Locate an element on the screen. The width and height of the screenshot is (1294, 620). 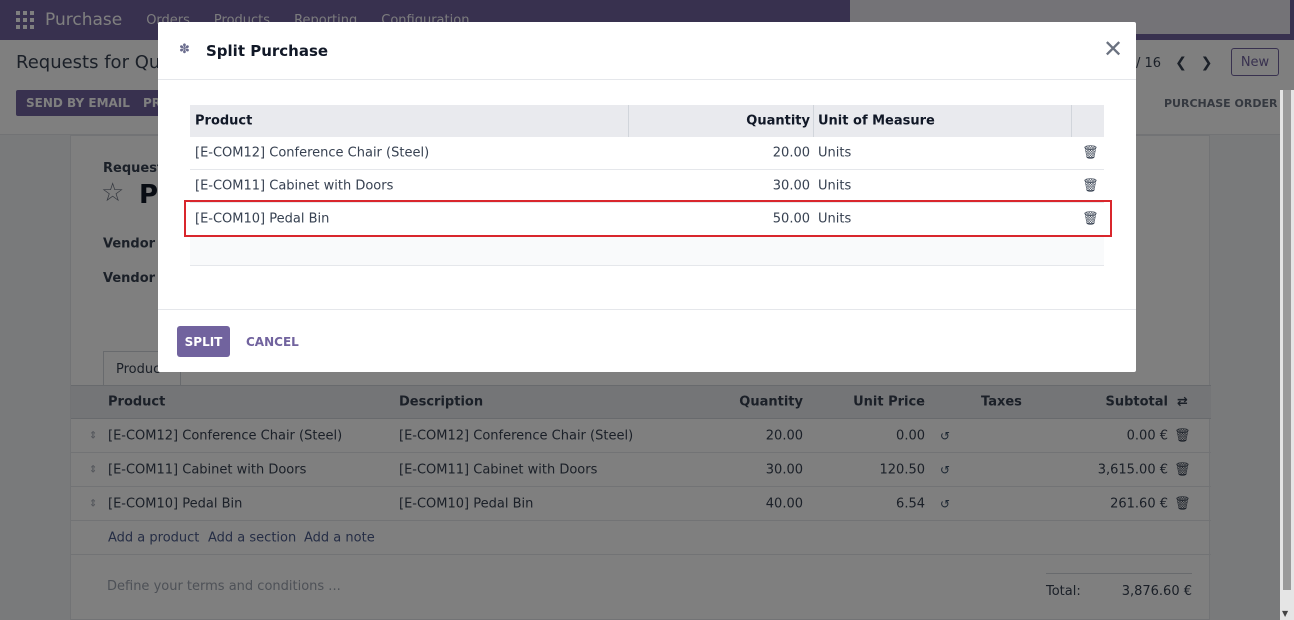
page-scrollbar: ▼ is located at coordinates (1287, 355).